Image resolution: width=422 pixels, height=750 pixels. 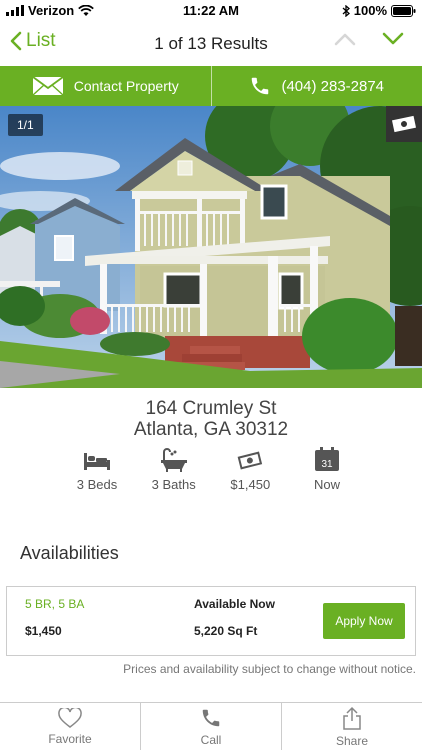 What do you see at coordinates (211, 429) in the screenshot?
I see `city-state-zip: Atlanta, GA 30312` at bounding box center [211, 429].